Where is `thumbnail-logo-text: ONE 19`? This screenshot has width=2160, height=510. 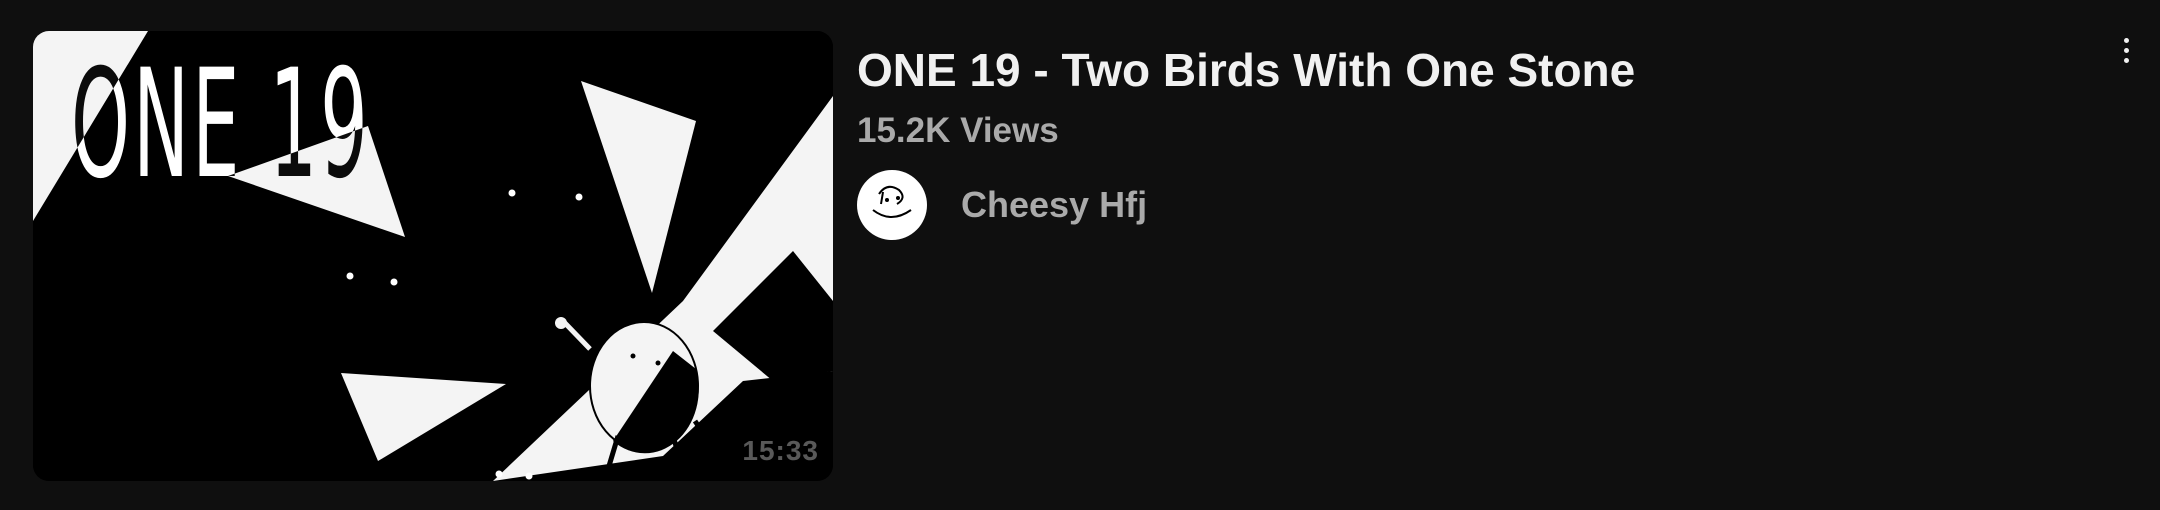
thumbnail-logo-text: ONE 19 is located at coordinates (221, 125).